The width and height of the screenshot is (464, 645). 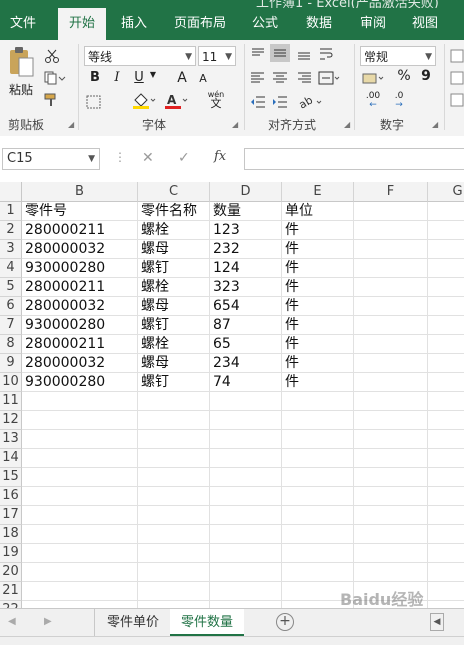 What do you see at coordinates (391, 211) in the screenshot?
I see `cell-f1` at bounding box center [391, 211].